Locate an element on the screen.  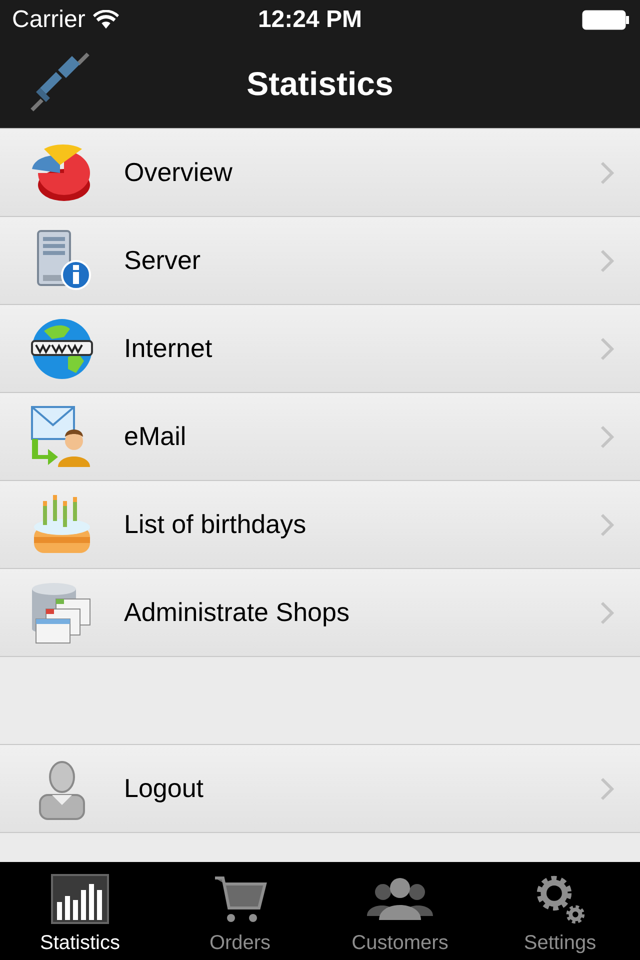
carrier-name: Carrier is located at coordinates (49, 20).